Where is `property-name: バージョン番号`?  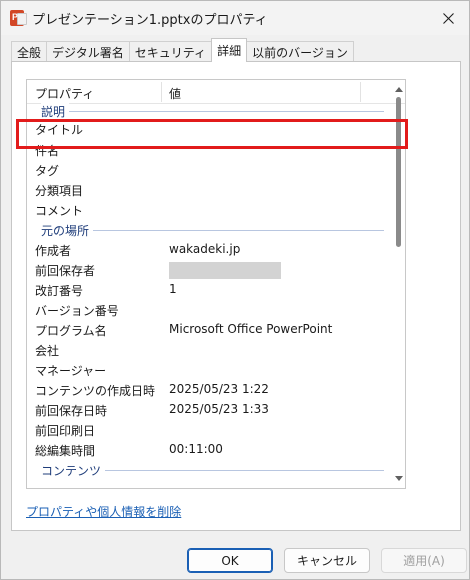
property-name: バージョン番号 is located at coordinates (77, 311).